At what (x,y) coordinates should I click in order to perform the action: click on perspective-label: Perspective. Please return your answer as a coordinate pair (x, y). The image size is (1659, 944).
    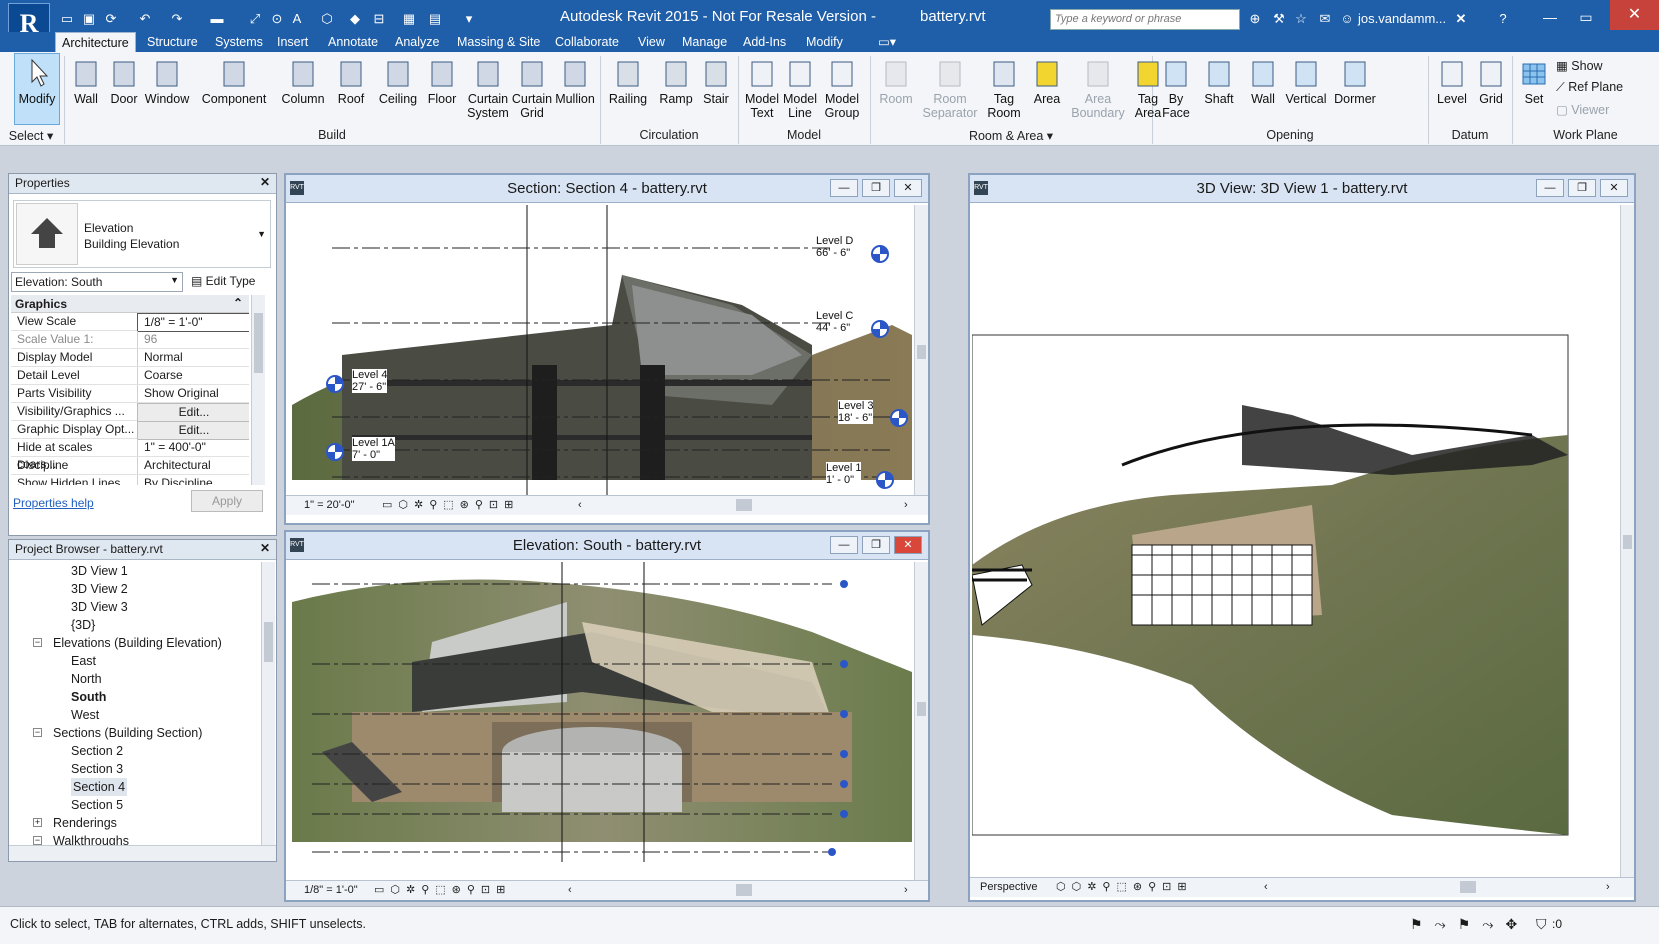
    Looking at the image, I should click on (1008, 887).